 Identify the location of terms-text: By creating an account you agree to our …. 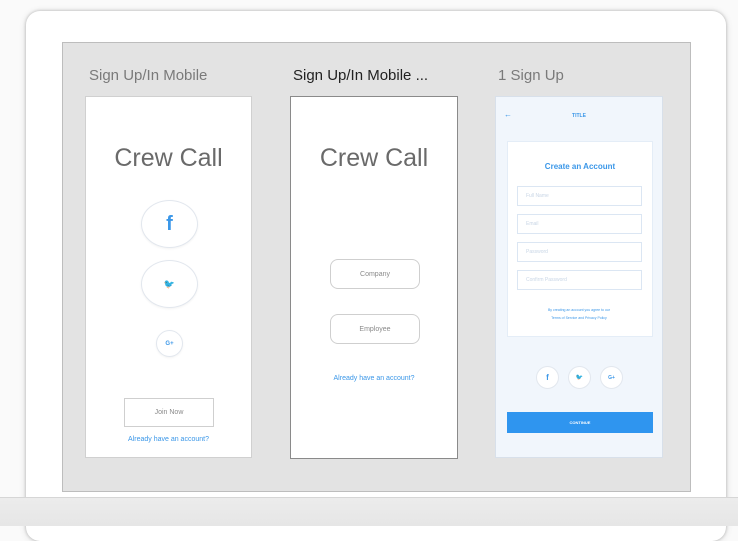
(579, 314).